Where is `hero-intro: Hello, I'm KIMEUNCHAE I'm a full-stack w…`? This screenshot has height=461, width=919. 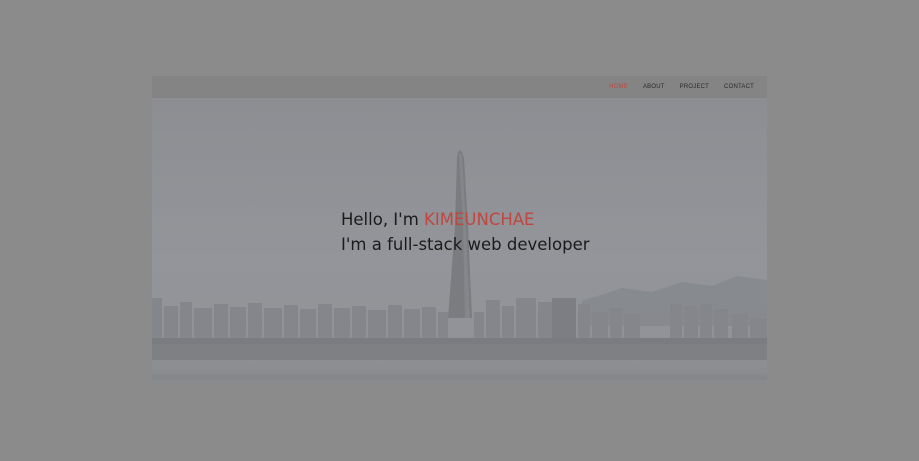 hero-intro: Hello, I'm KIMEUNCHAE I'm a full-stack w… is located at coordinates (465, 232).